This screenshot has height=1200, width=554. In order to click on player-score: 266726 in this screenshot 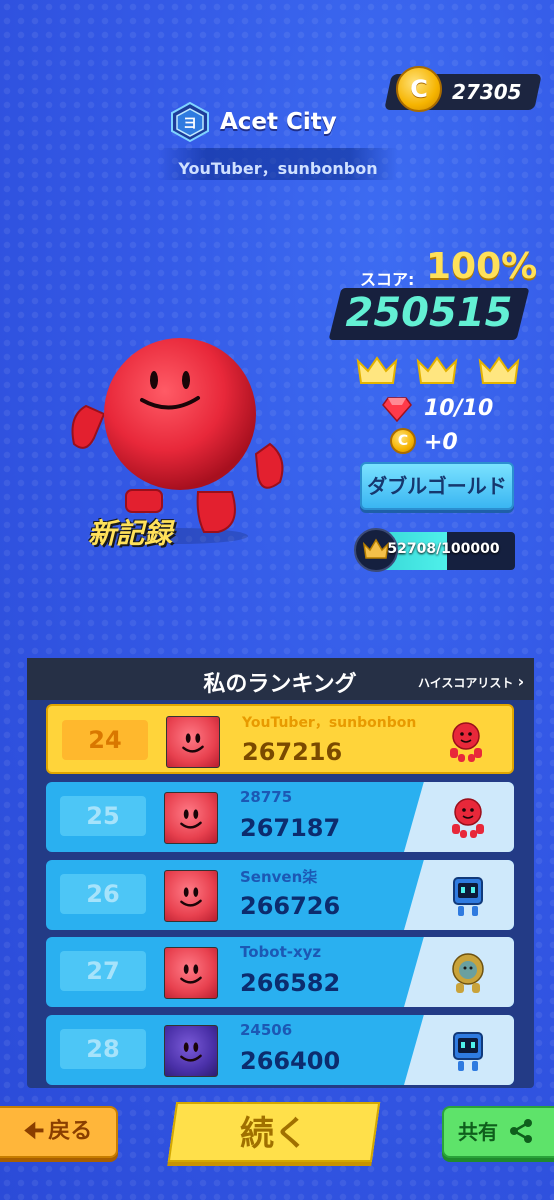, I will do `click(290, 906)`.